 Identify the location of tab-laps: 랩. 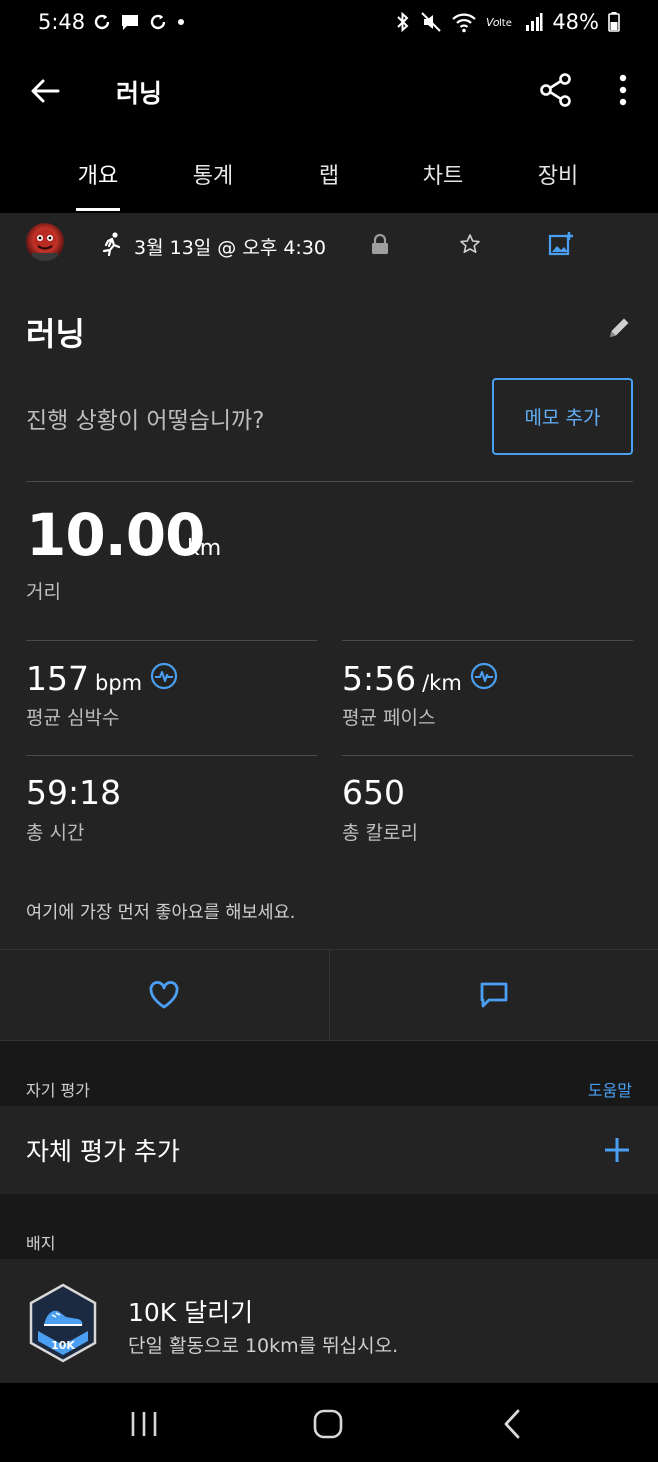
(329, 174).